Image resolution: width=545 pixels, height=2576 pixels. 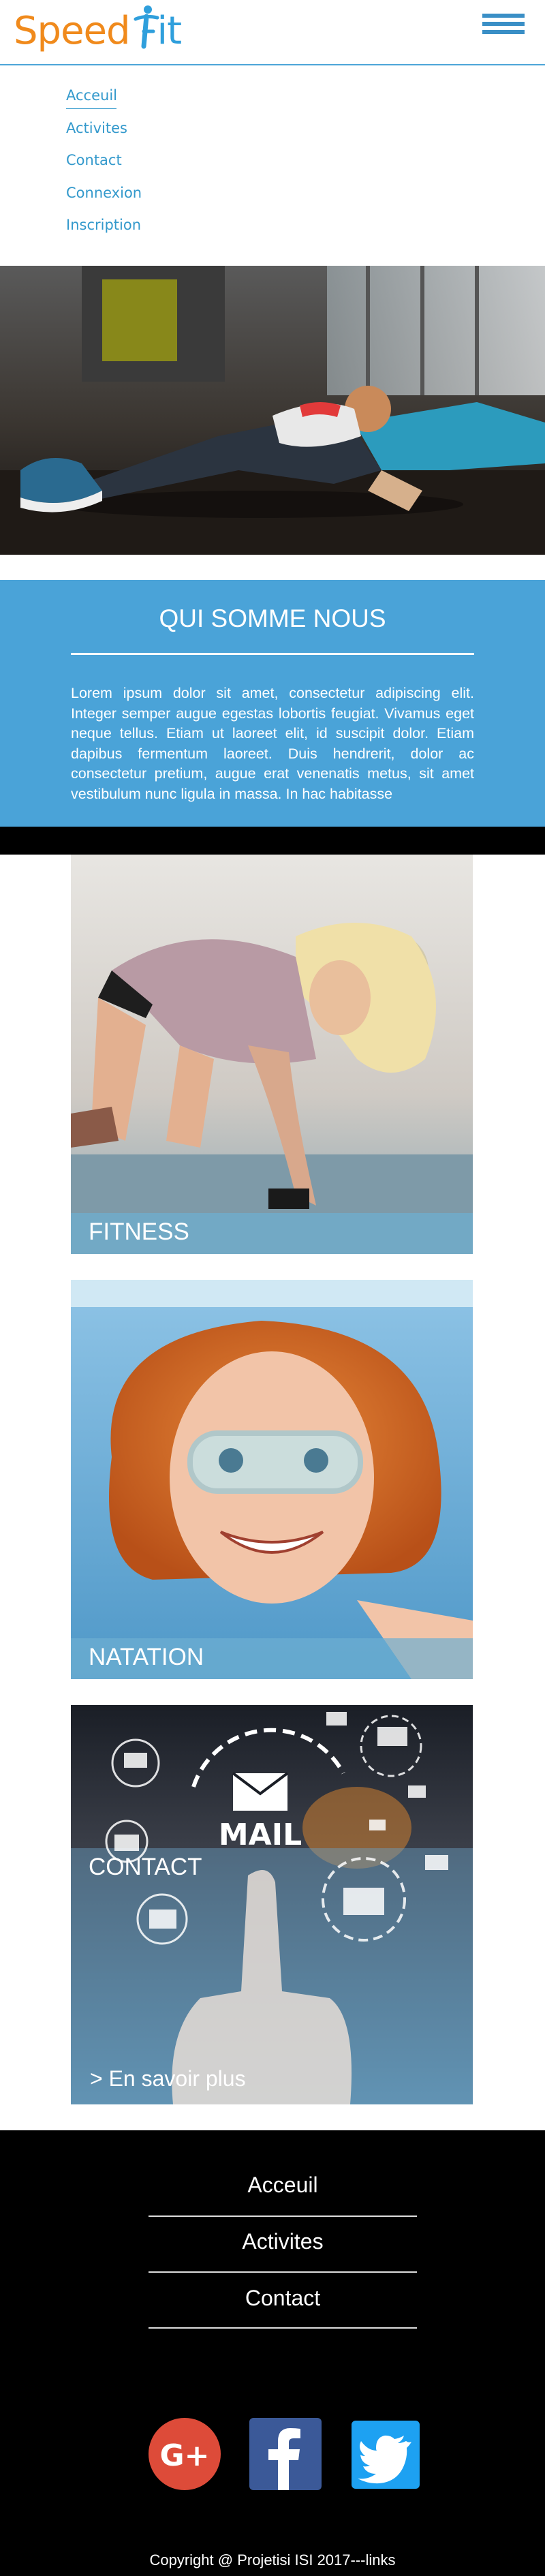 I want to click on activity-card-contact: MAIL CONTACT > En savoir plus, so click(x=272, y=1904).